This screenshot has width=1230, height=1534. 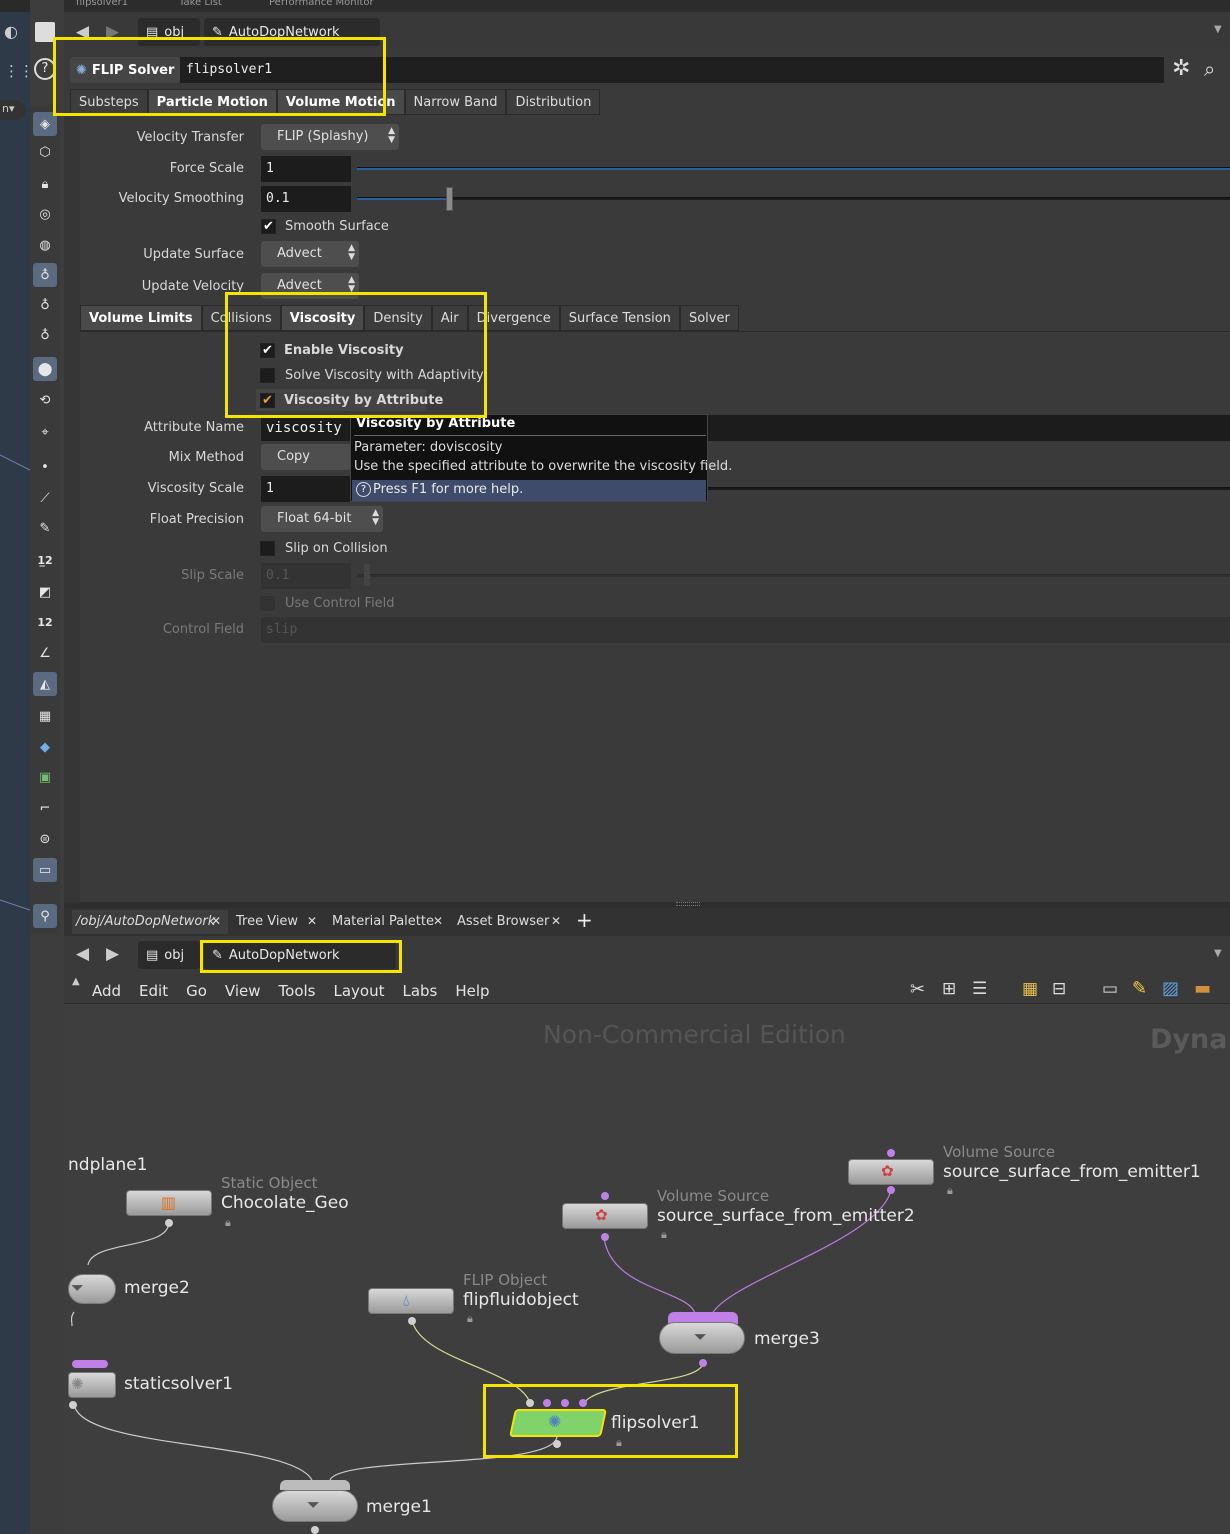 I want to click on flip-object-node: 💧︎, so click(x=411, y=1301).